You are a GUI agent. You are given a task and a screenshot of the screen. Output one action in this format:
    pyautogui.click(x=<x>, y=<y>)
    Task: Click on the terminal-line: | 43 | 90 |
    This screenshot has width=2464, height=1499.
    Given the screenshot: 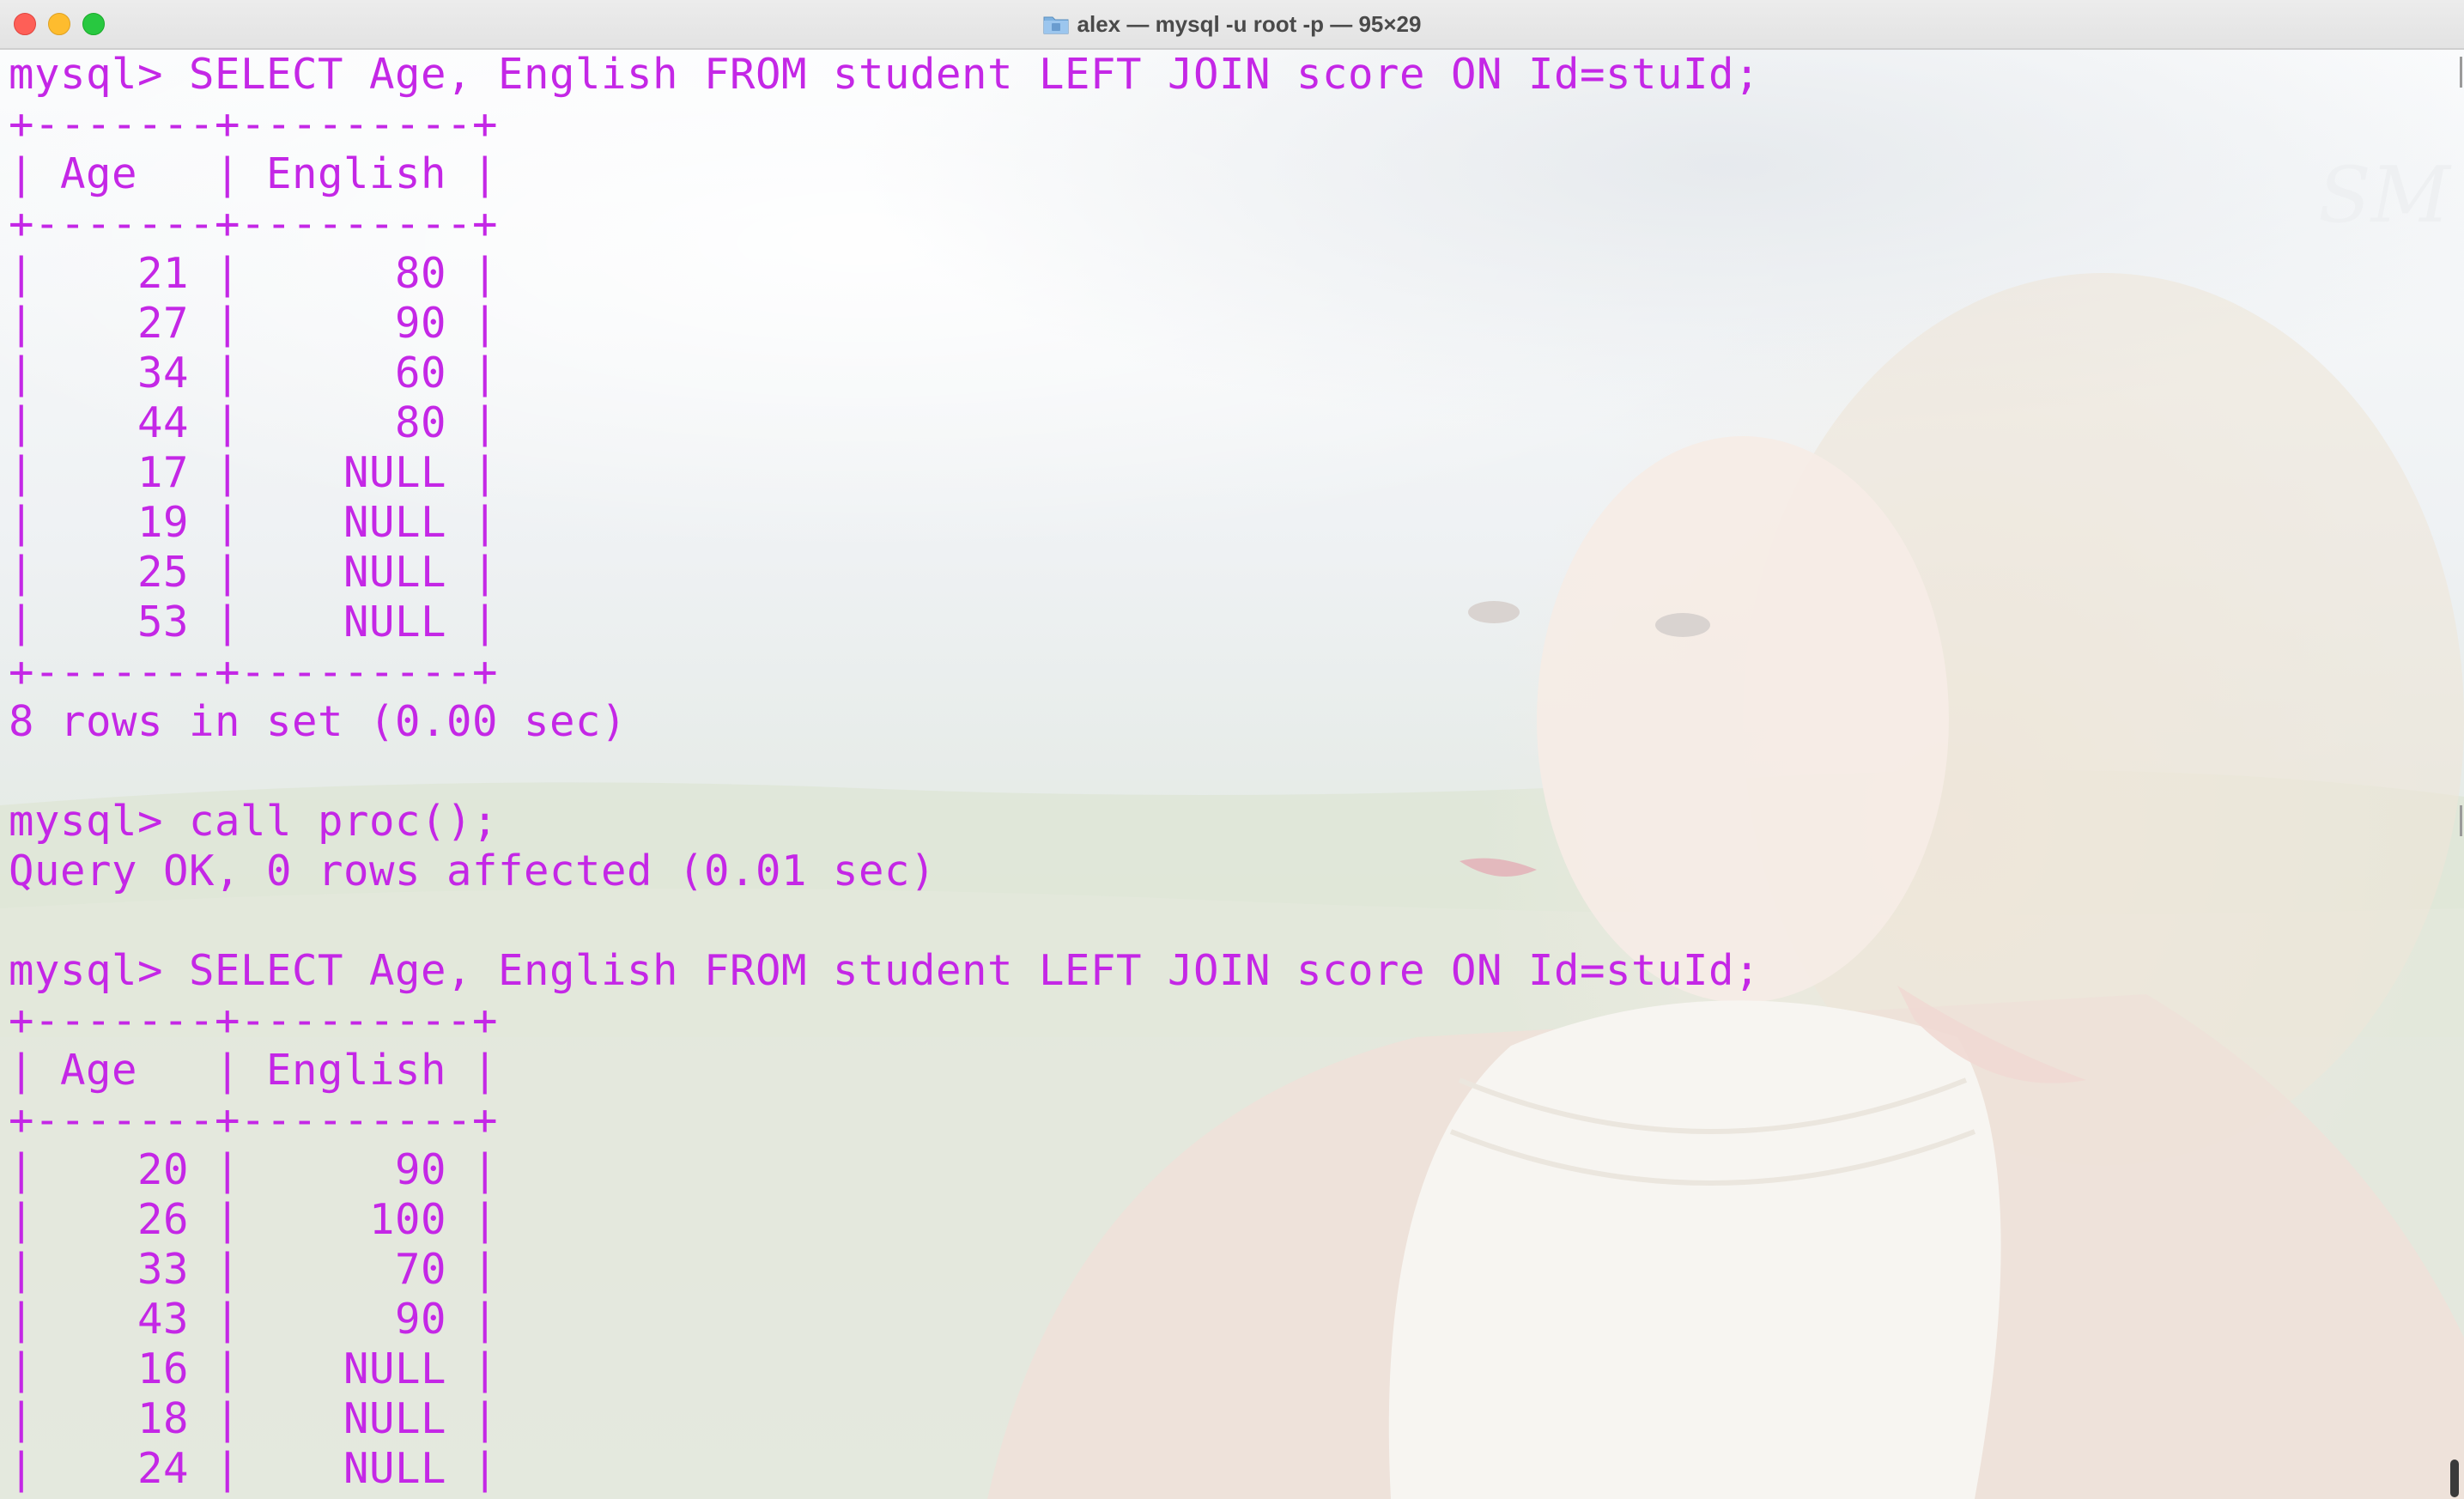 What is the action you would take?
    pyautogui.click(x=254, y=1319)
    